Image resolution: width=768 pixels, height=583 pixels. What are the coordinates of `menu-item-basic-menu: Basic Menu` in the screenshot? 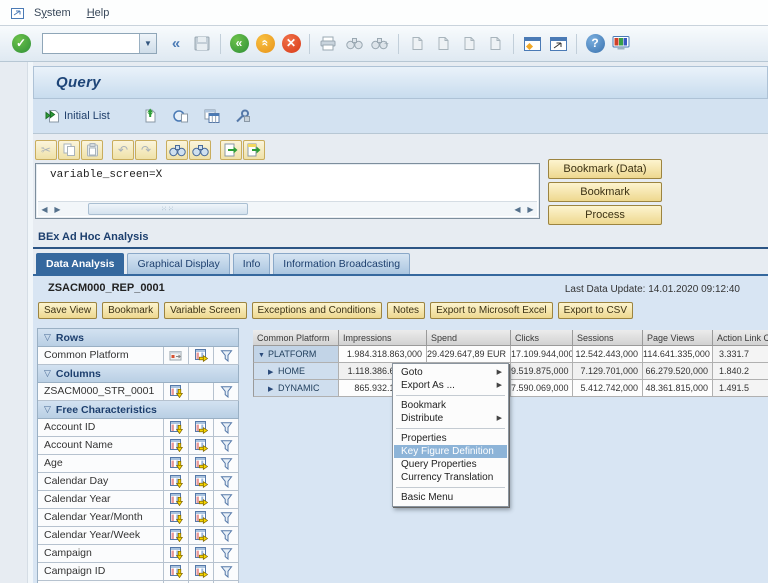 It's located at (450, 497).